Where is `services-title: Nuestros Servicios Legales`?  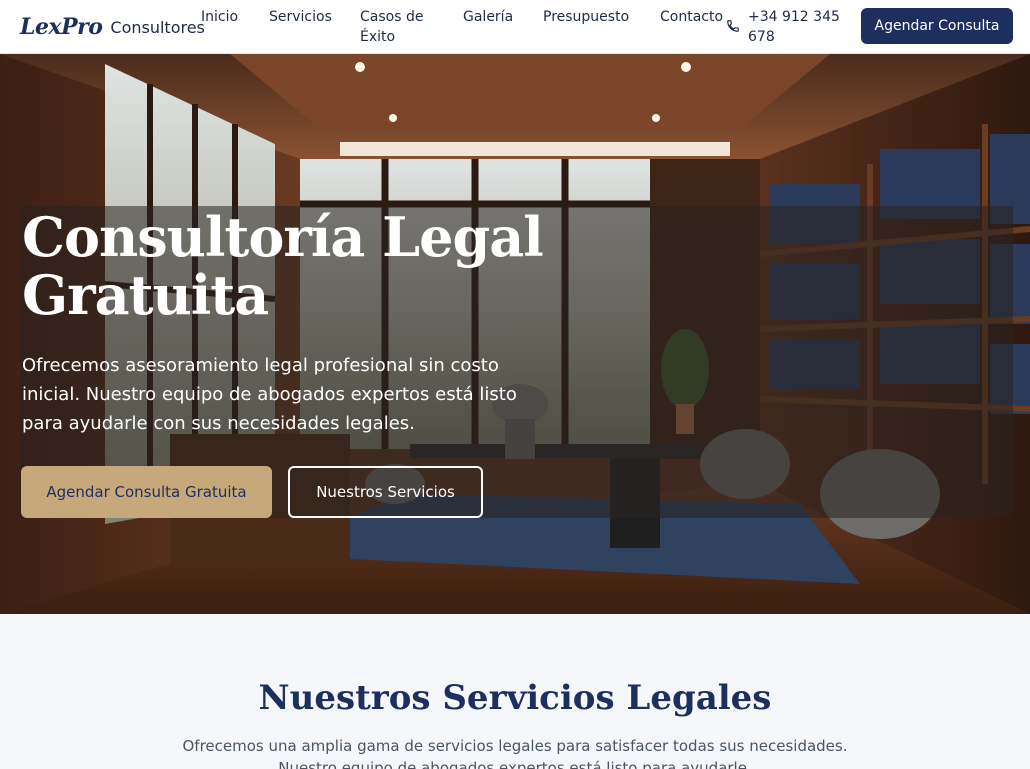 services-title: Nuestros Servicios Legales is located at coordinates (515, 698).